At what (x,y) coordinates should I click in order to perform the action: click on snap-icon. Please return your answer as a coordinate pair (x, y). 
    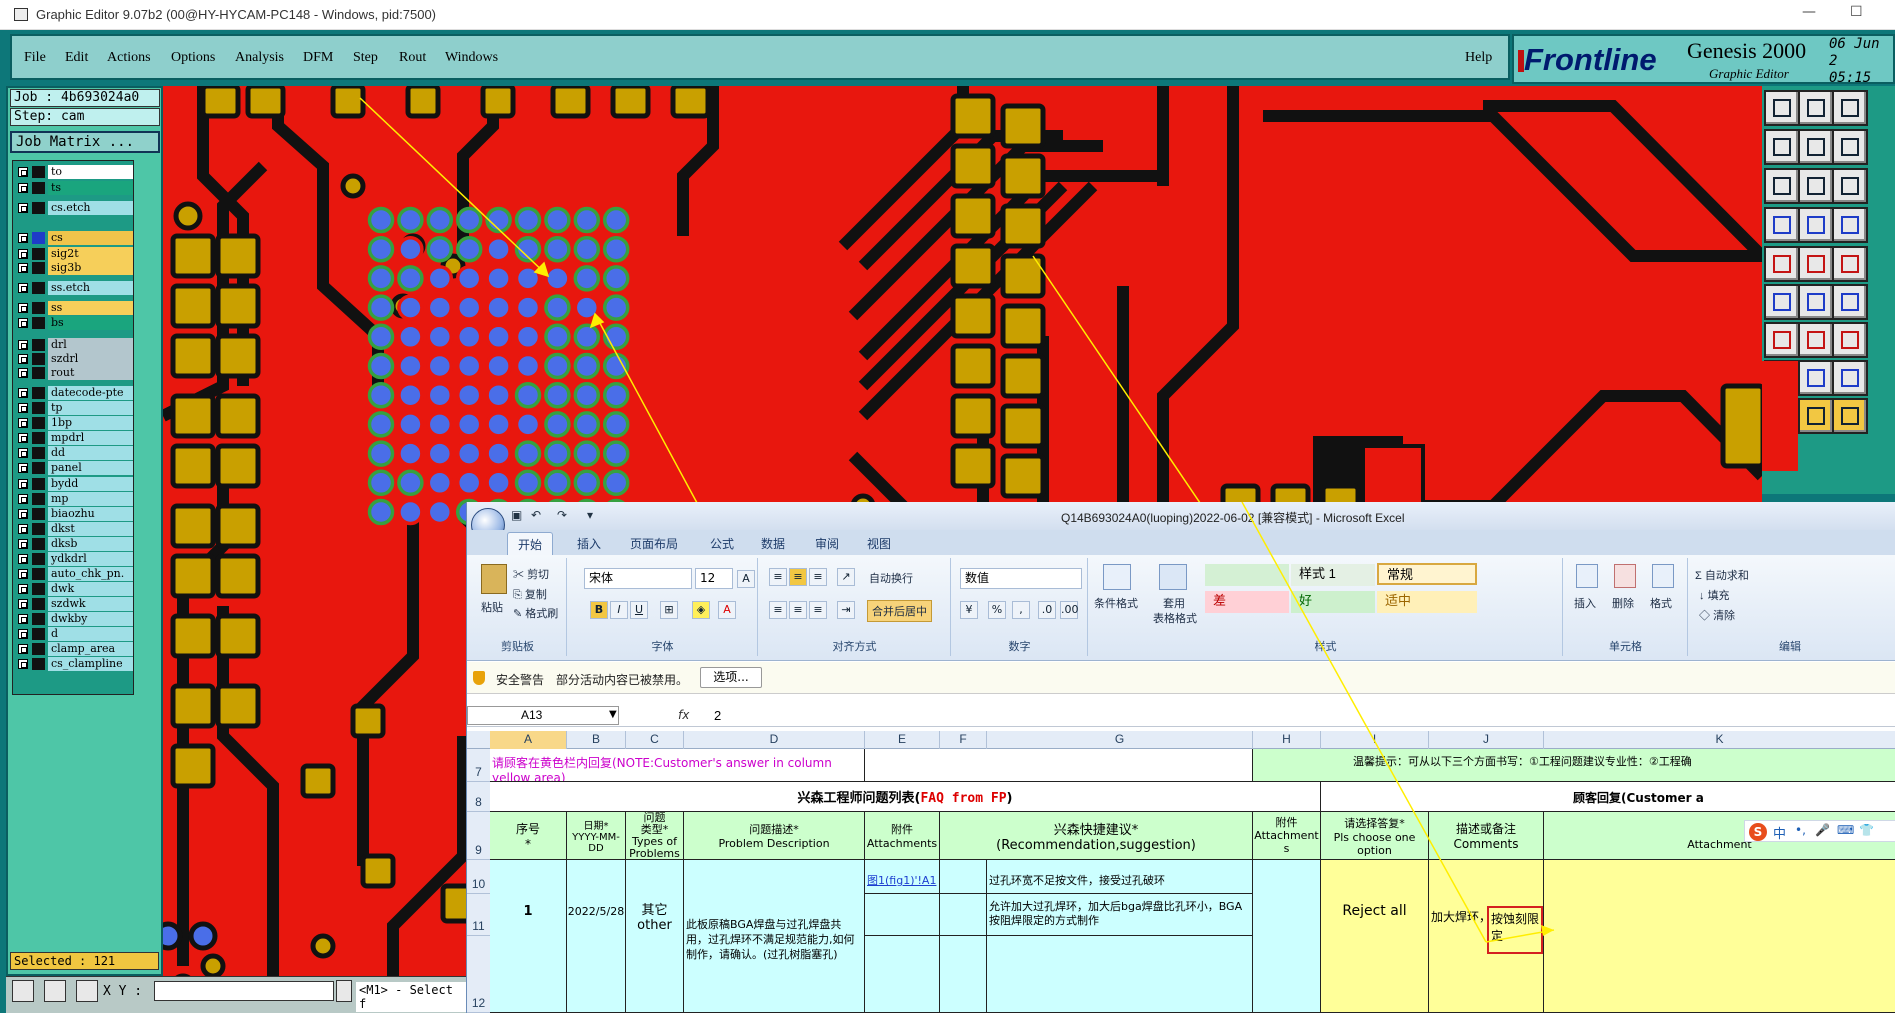
    Looking at the image, I should click on (1850, 225).